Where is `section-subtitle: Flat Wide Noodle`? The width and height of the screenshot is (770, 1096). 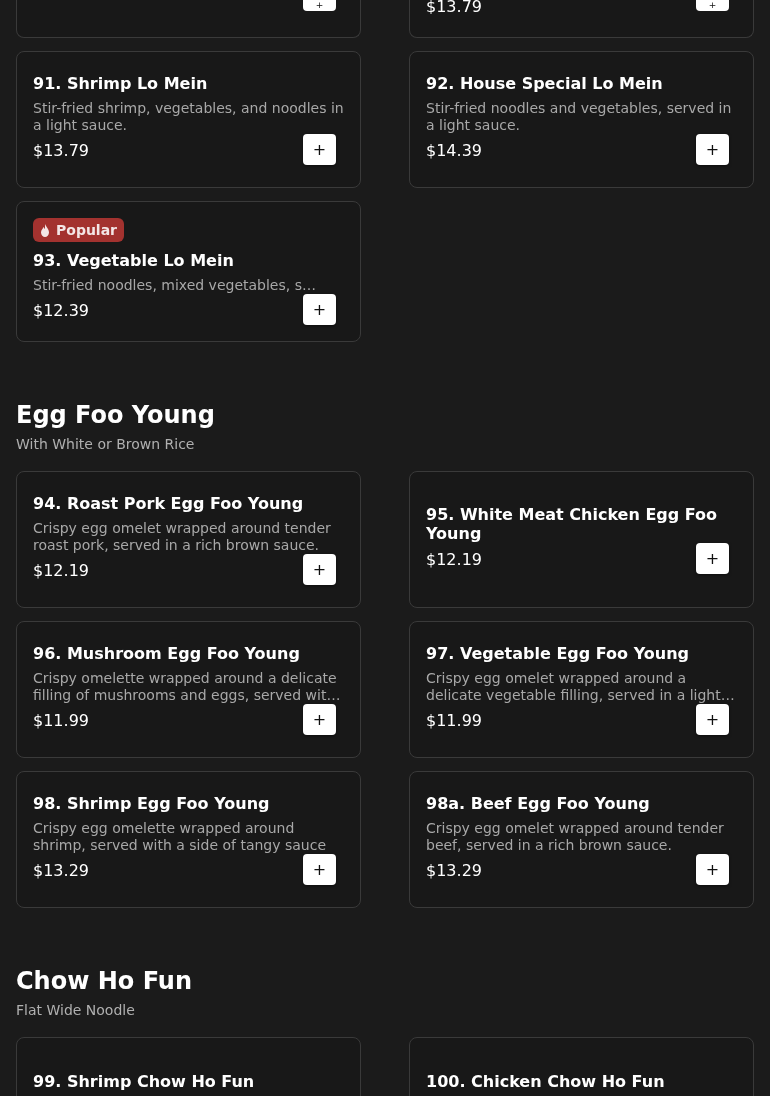 section-subtitle: Flat Wide Noodle is located at coordinates (76, 1010).